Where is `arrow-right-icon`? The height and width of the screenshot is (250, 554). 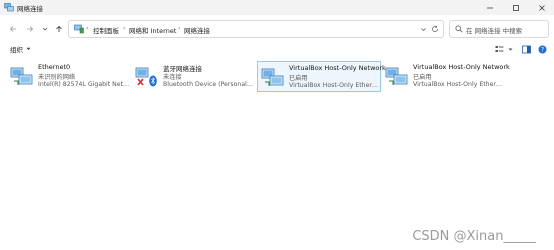 arrow-right-icon is located at coordinates (30, 29).